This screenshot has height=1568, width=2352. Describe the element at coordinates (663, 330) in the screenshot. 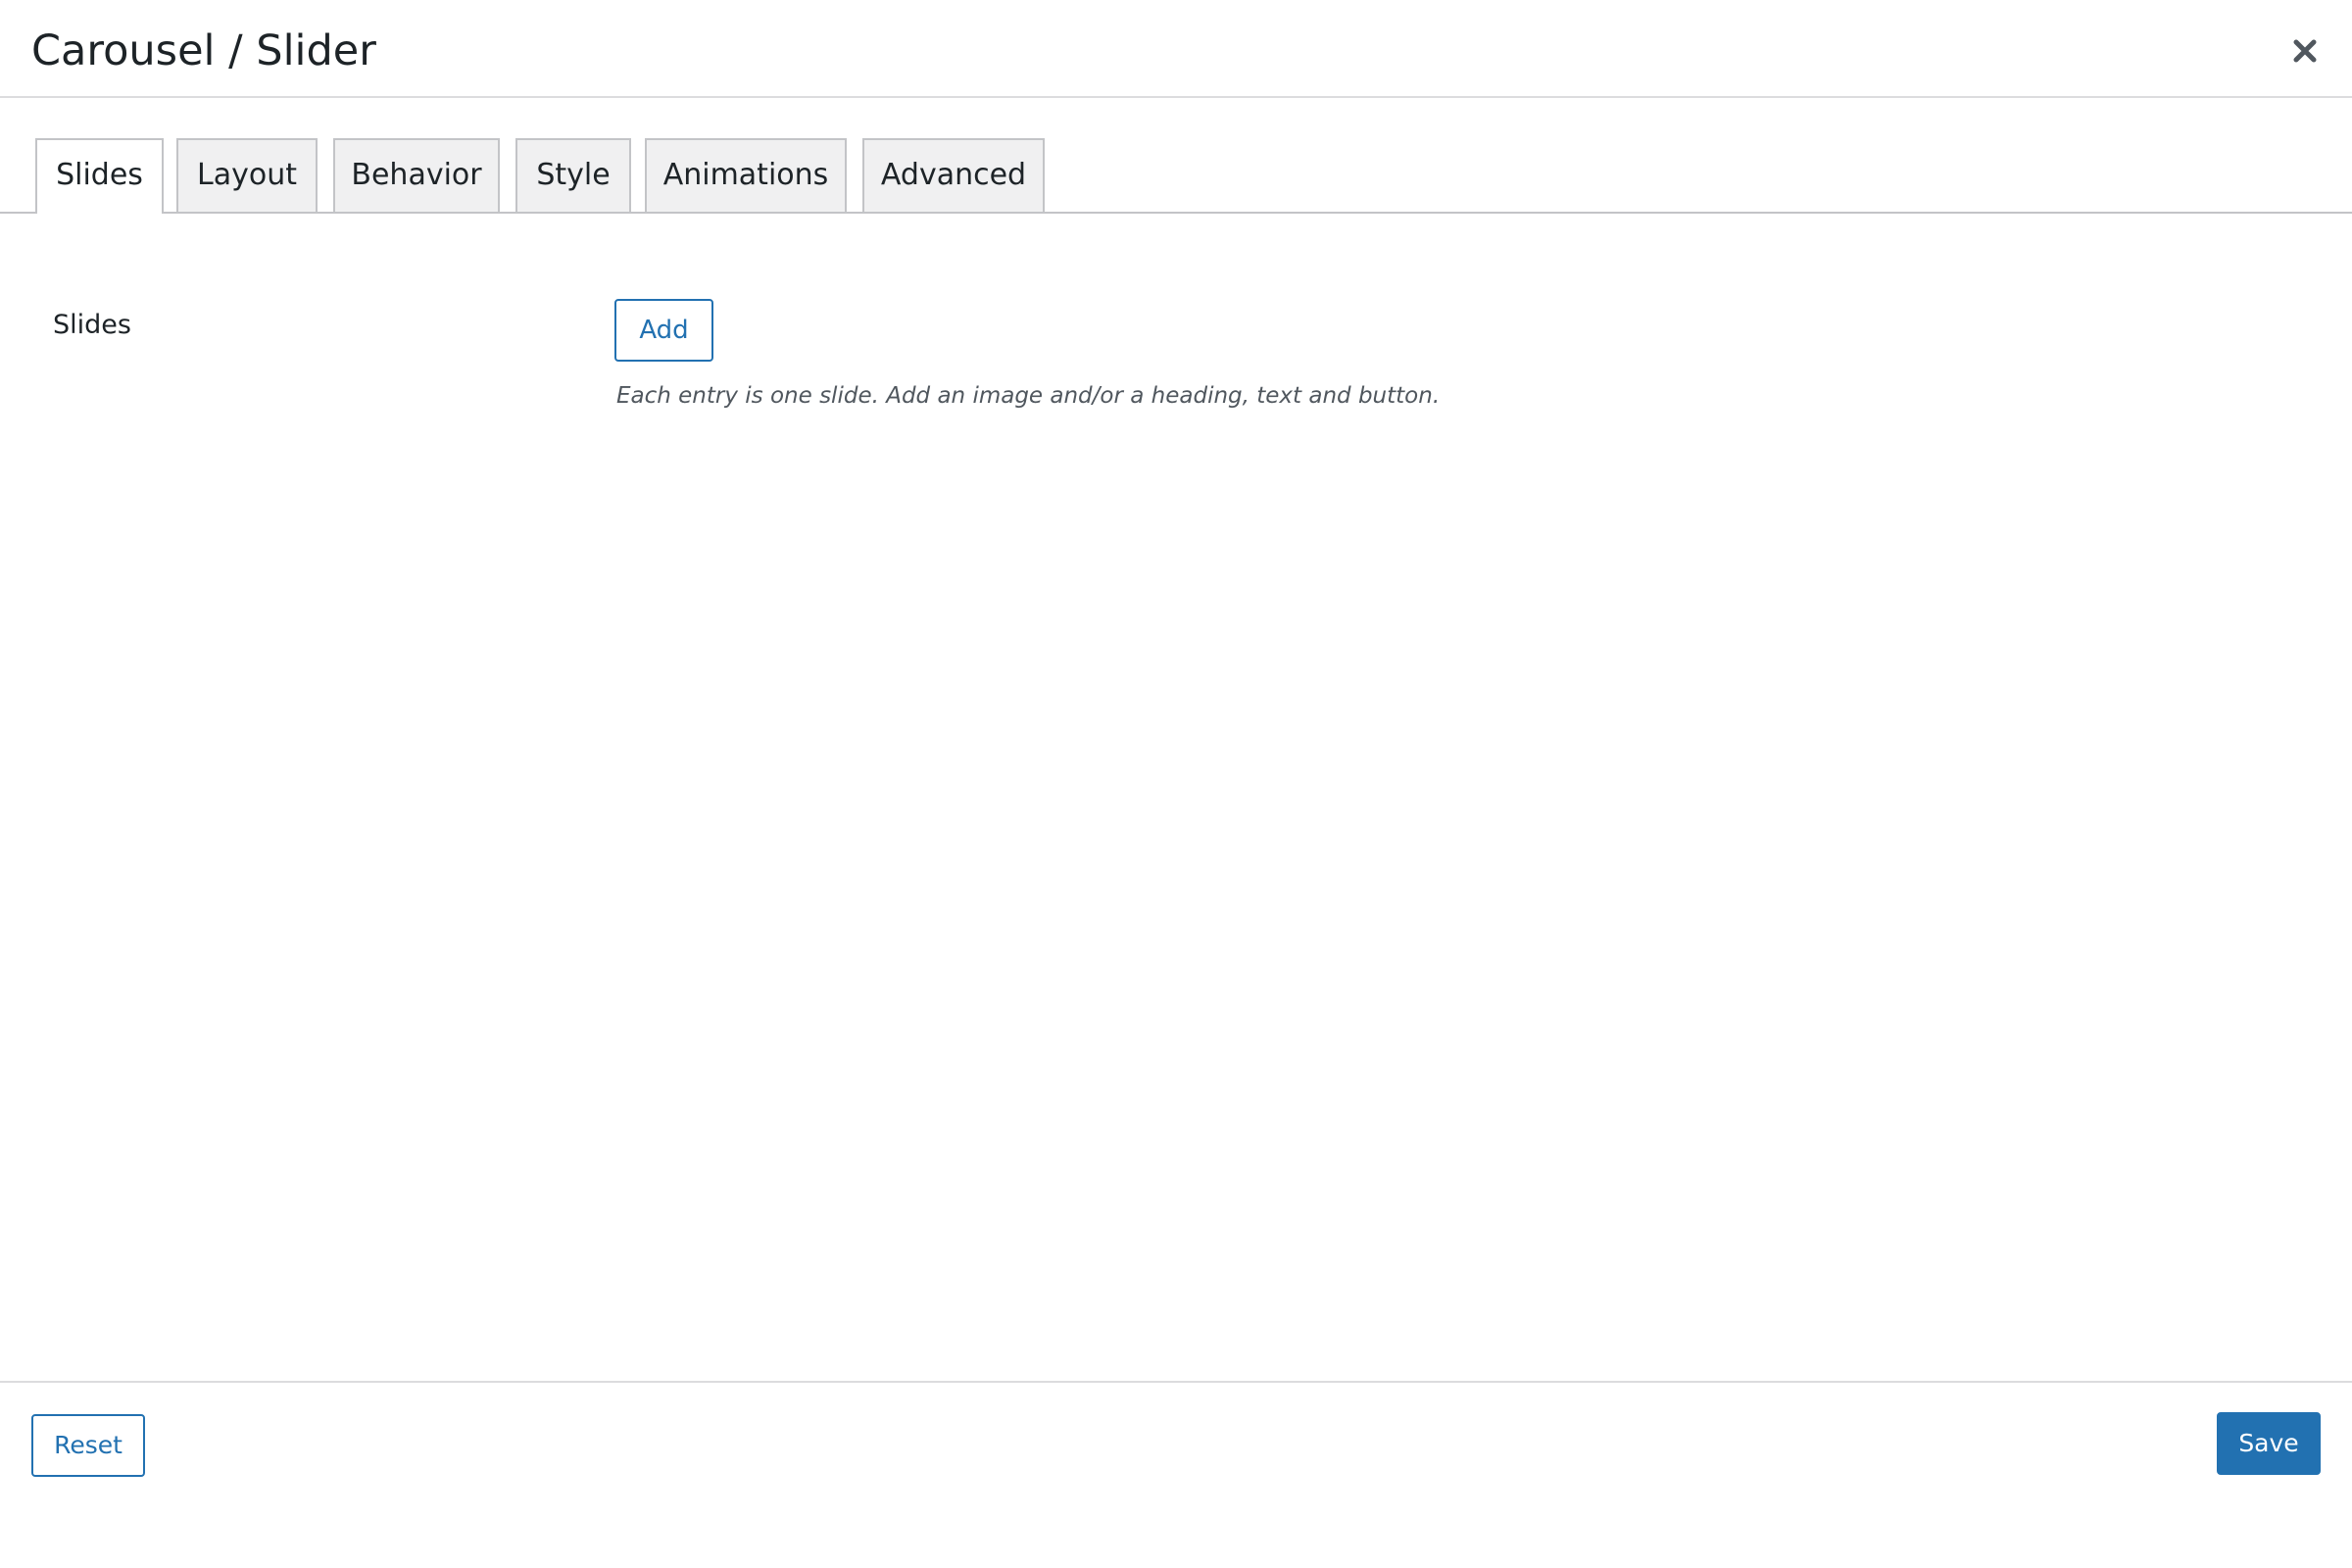

I see `add-slide-button: Add` at that location.